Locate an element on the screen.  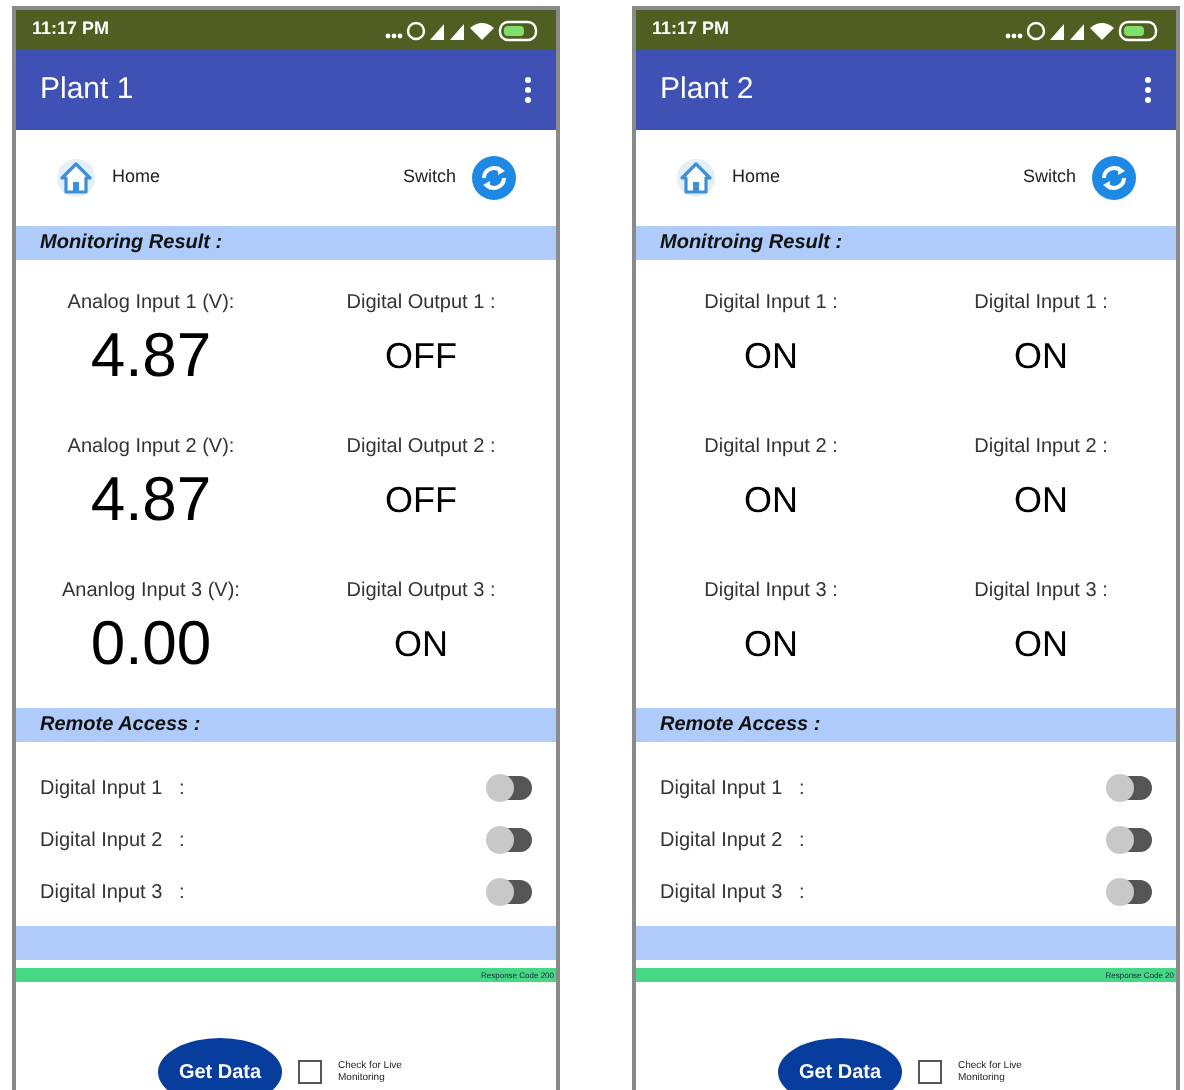
reading-label: Digital Output 1 : is located at coordinates (421, 303).